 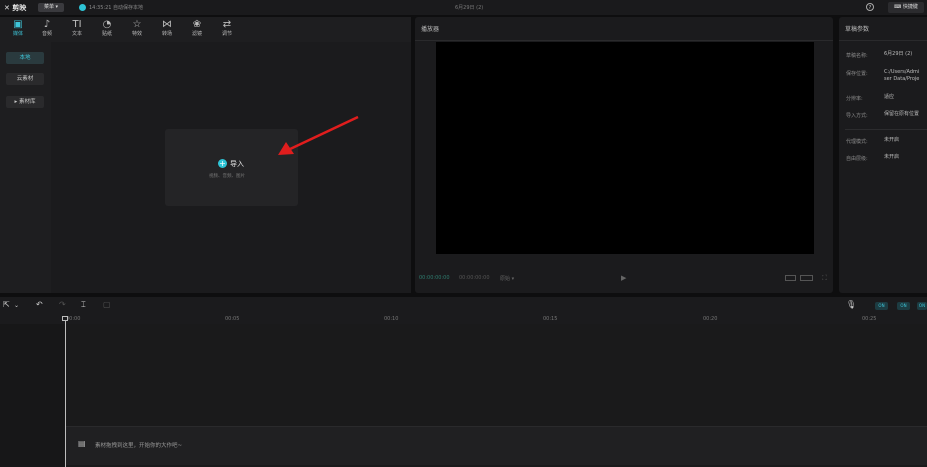 I want to click on track-headers, so click(x=33, y=395).